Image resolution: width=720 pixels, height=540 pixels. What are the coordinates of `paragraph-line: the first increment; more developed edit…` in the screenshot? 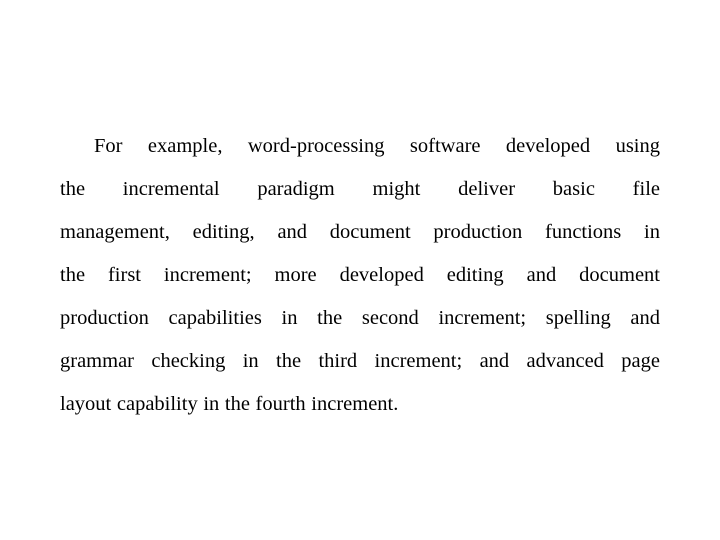 It's located at (360, 275).